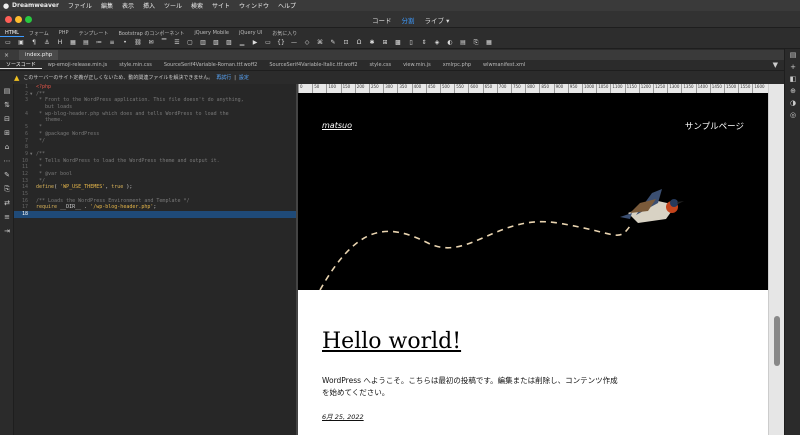  What do you see at coordinates (128, 5) in the screenshot?
I see `menu-view: 表示` at bounding box center [128, 5].